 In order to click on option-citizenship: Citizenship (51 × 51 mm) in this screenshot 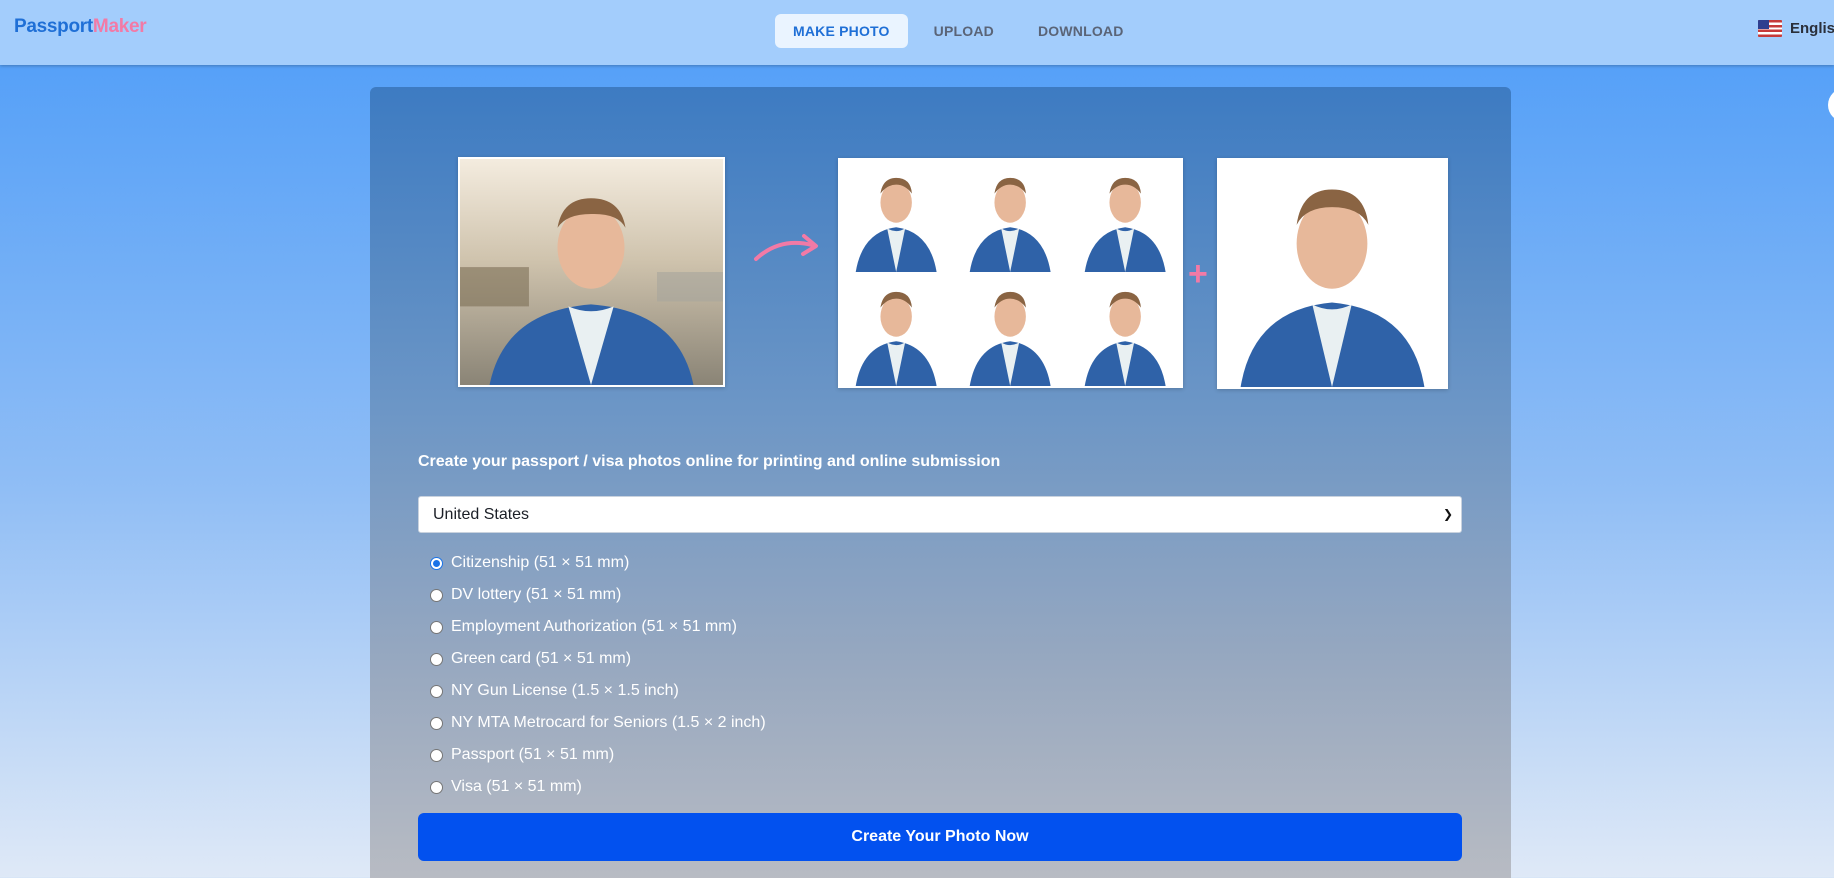, I will do `click(598, 563)`.